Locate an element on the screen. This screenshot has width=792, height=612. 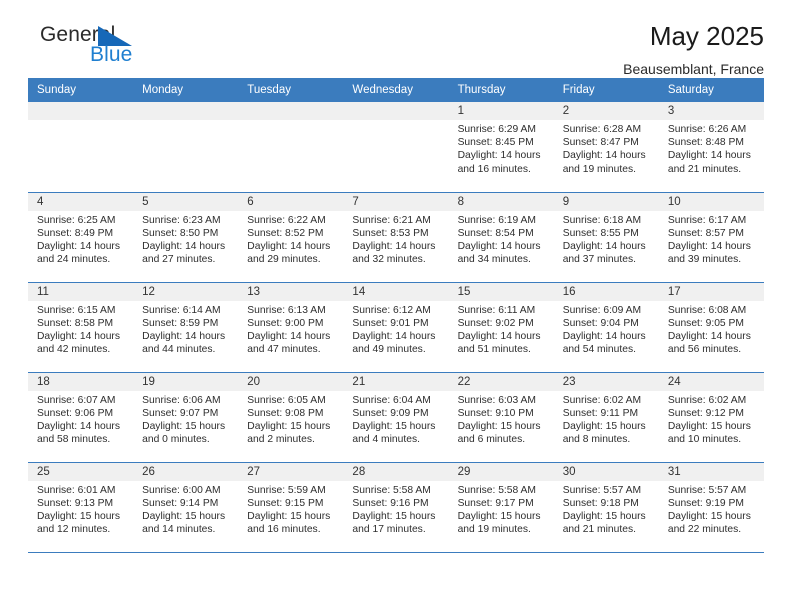
day-number: 29 is located at coordinates (501, 471).